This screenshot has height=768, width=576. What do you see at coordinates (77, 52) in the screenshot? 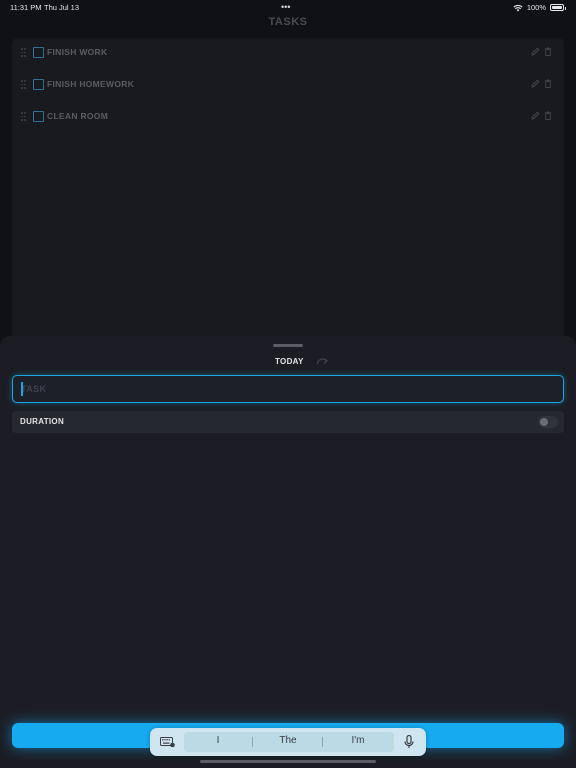
I see `task-label: FINISH WORK` at bounding box center [77, 52].